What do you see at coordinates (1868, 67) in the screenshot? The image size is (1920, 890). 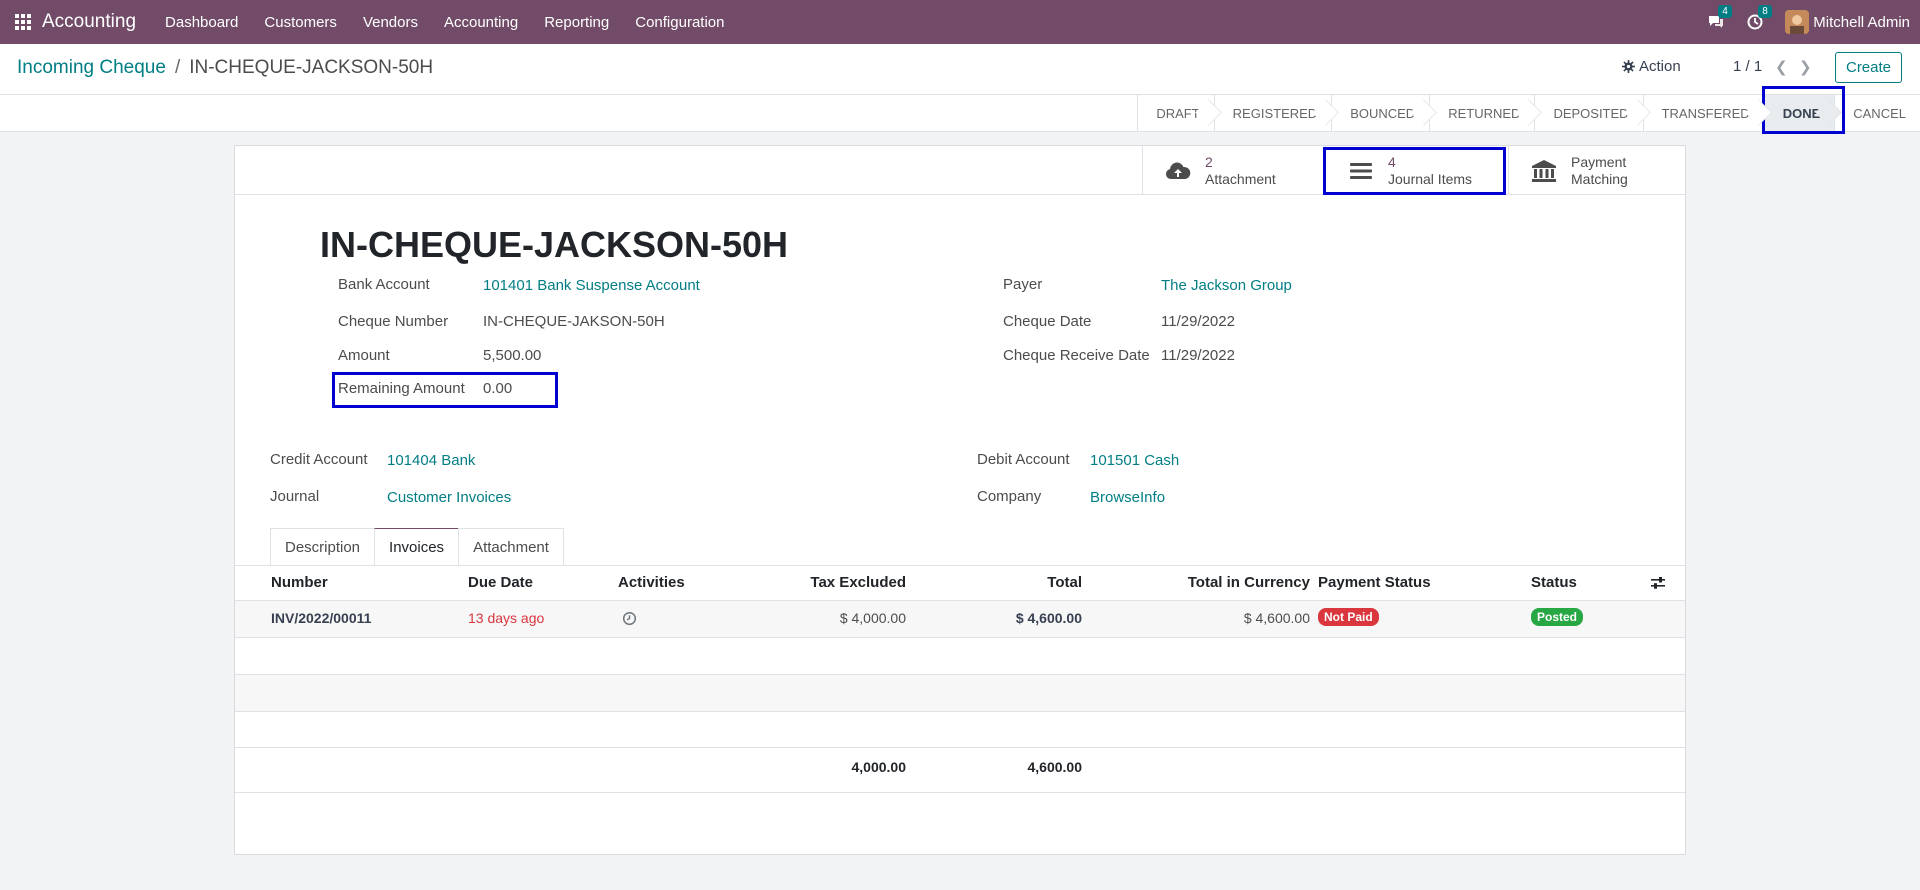 I see `create-button: Create` at bounding box center [1868, 67].